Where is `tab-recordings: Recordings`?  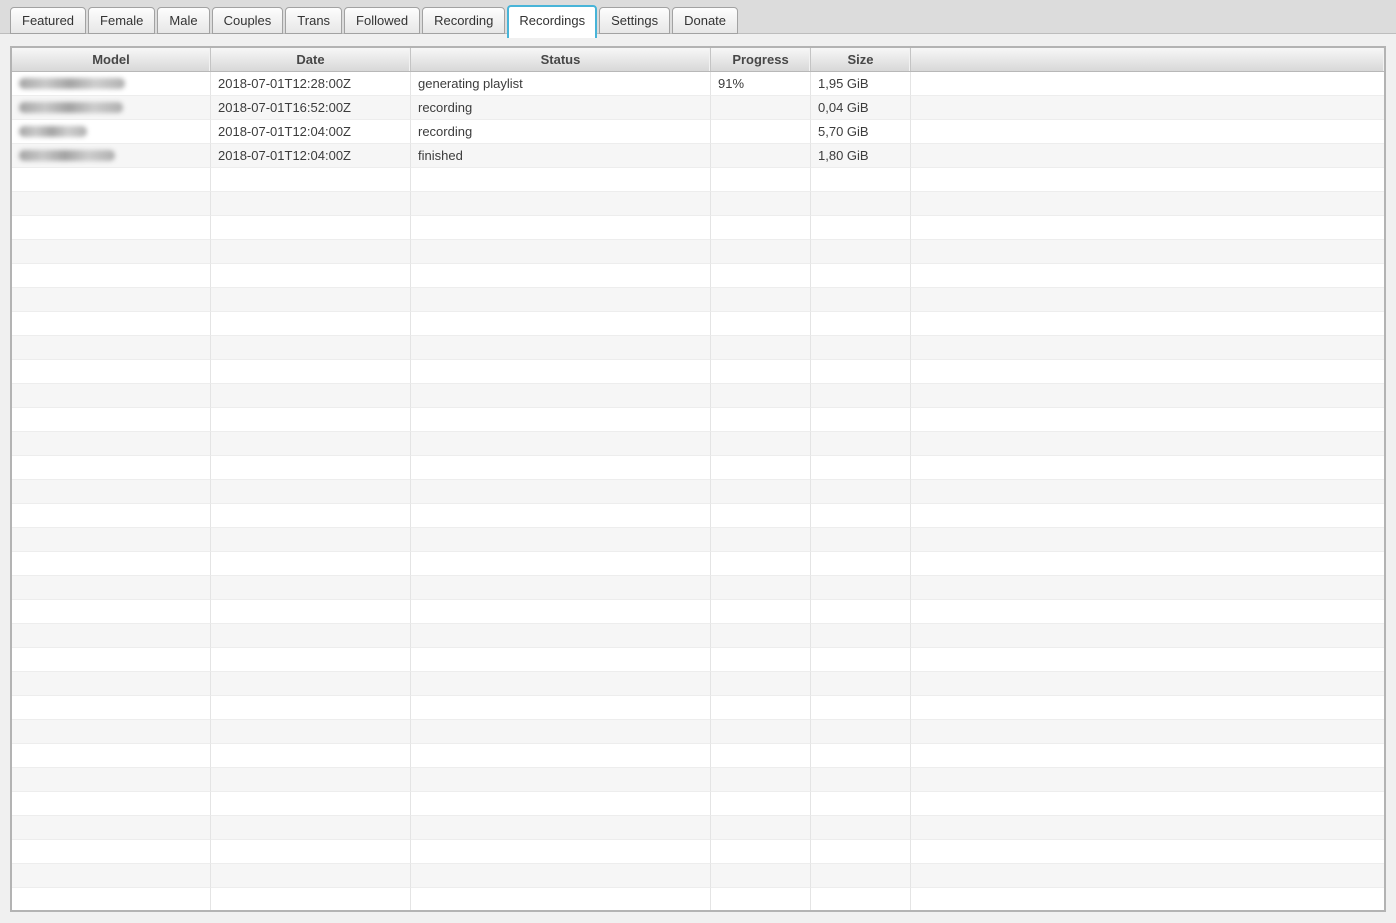 tab-recordings: Recordings is located at coordinates (552, 21).